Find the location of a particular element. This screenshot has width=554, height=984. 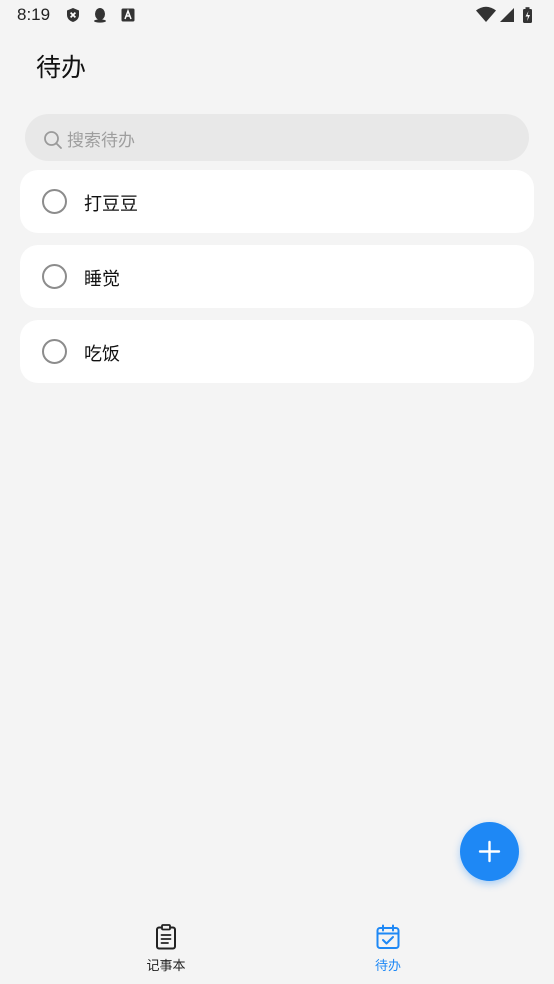

add-todo-button is located at coordinates (489, 851).